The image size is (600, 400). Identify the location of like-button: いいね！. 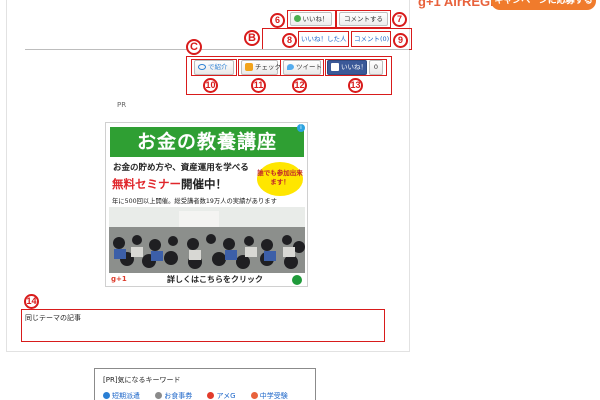
(311, 19).